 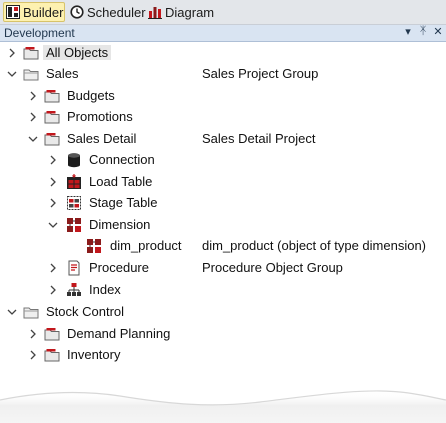 I want to click on tree-label: Index, so click(x=105, y=289).